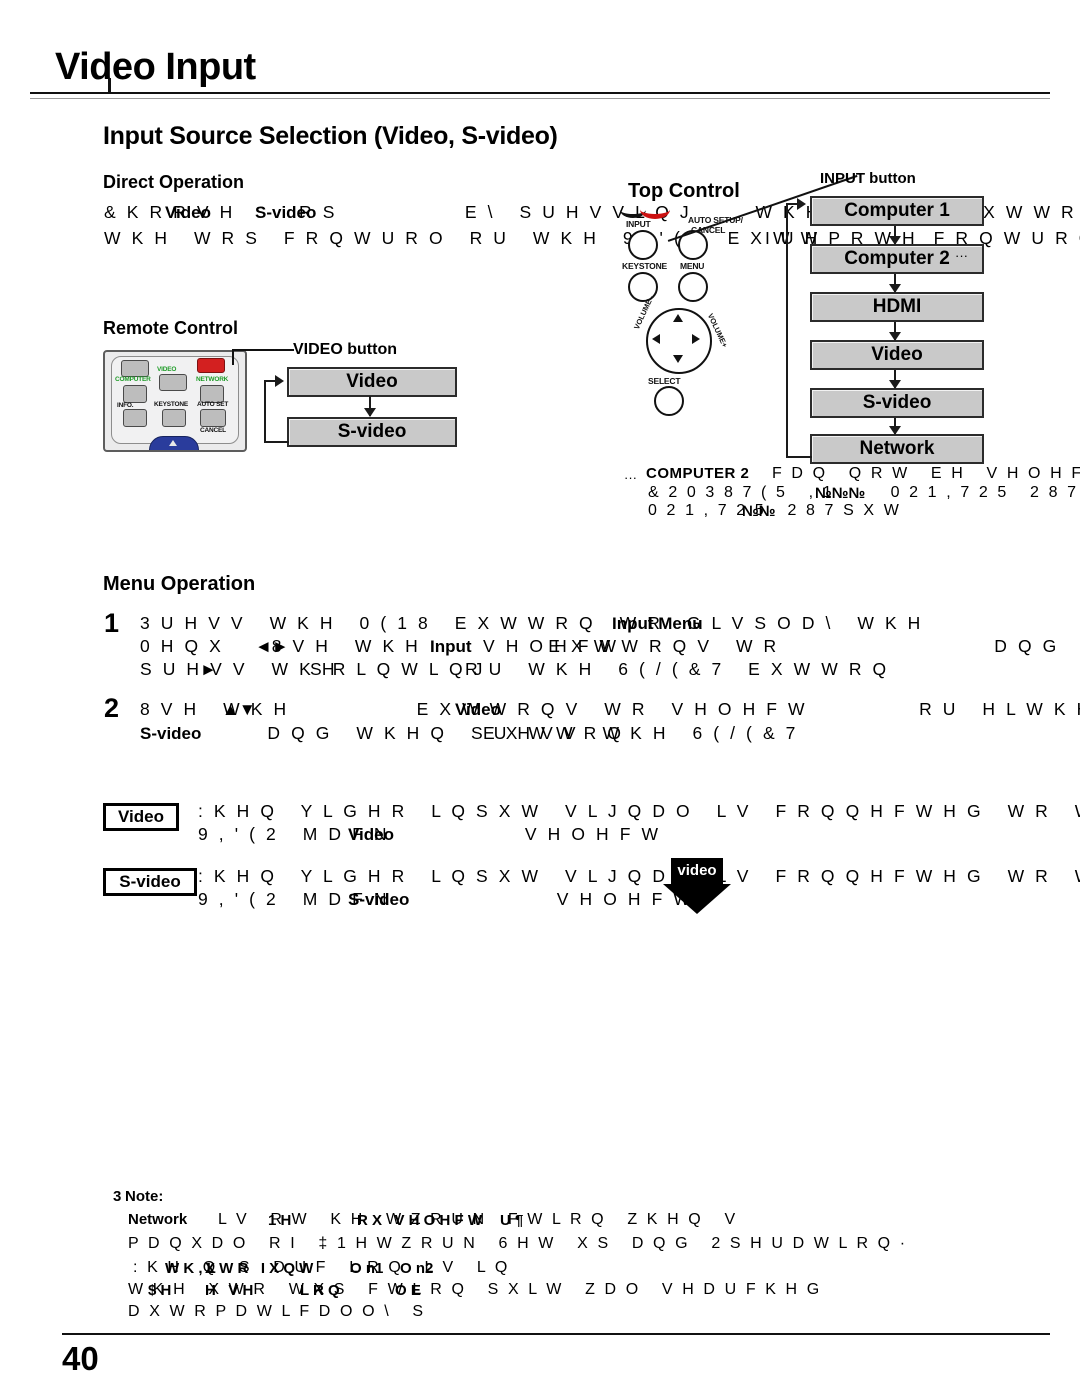  I want to click on note-line-3-overlay-d: O n2, so click(417, 1268).